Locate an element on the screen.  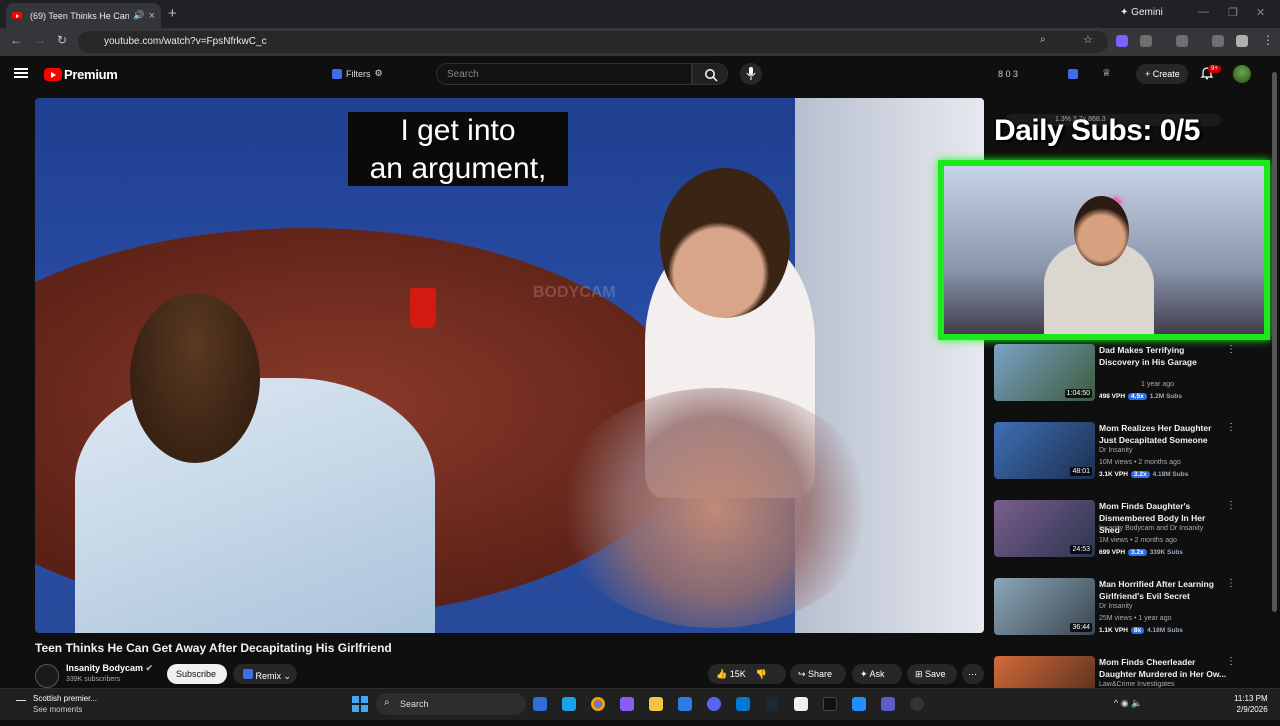
channel-name: Insanity Bodycam ✔ is located at coordinates (109, 668).